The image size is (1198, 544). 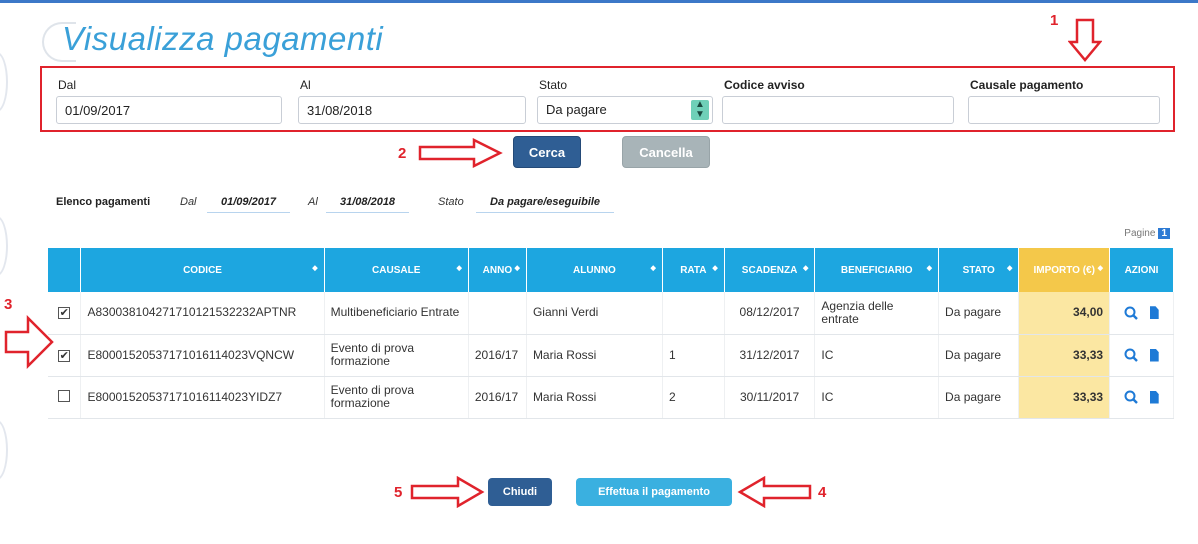 I want to click on pager-label: Pagine, so click(x=1140, y=233).